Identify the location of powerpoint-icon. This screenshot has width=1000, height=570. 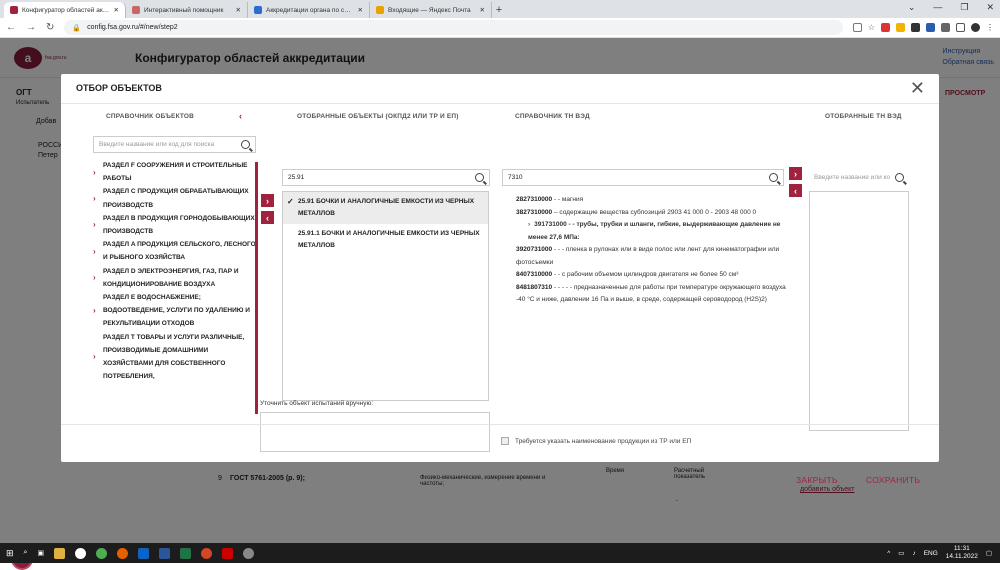
(207, 553).